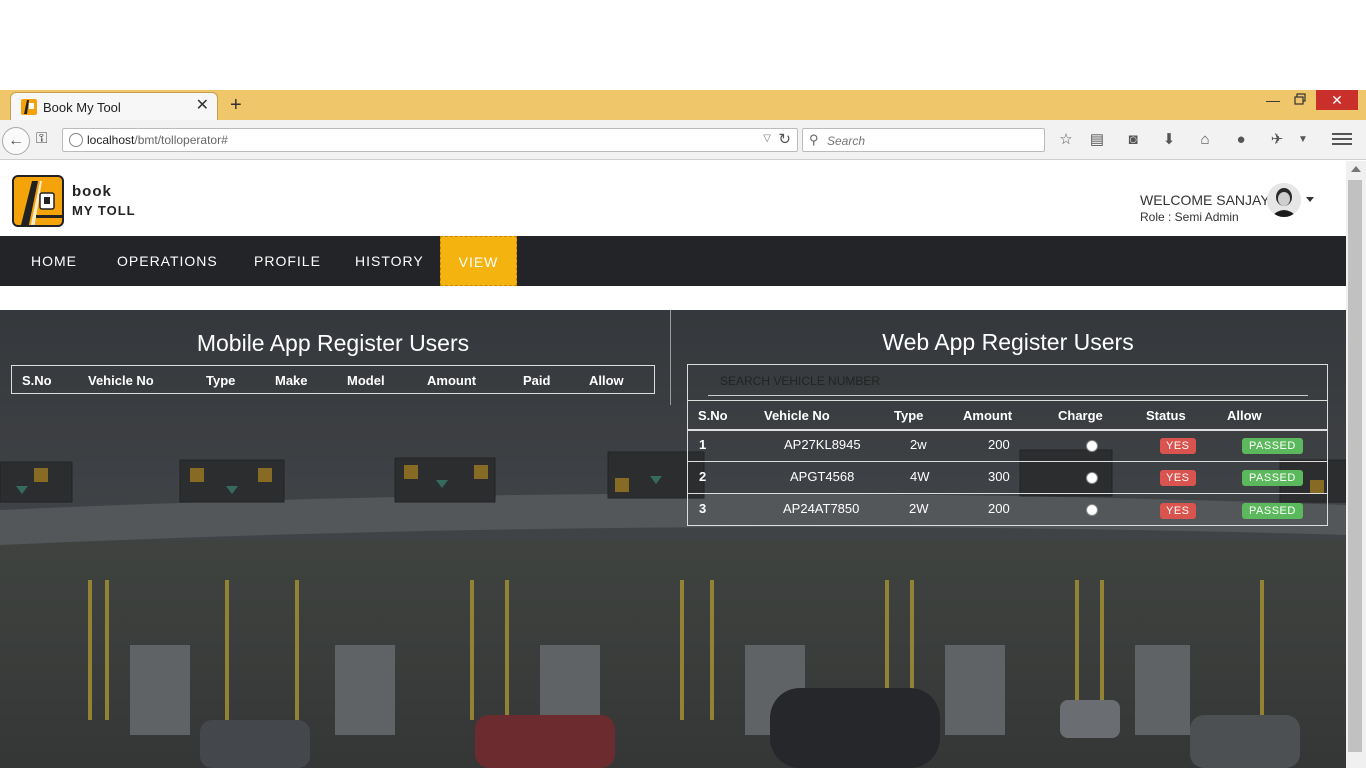  Describe the element at coordinates (1008, 384) in the screenshot. I see `vehicle-search-input: SEARCH VEHICLE NUMBER` at that location.